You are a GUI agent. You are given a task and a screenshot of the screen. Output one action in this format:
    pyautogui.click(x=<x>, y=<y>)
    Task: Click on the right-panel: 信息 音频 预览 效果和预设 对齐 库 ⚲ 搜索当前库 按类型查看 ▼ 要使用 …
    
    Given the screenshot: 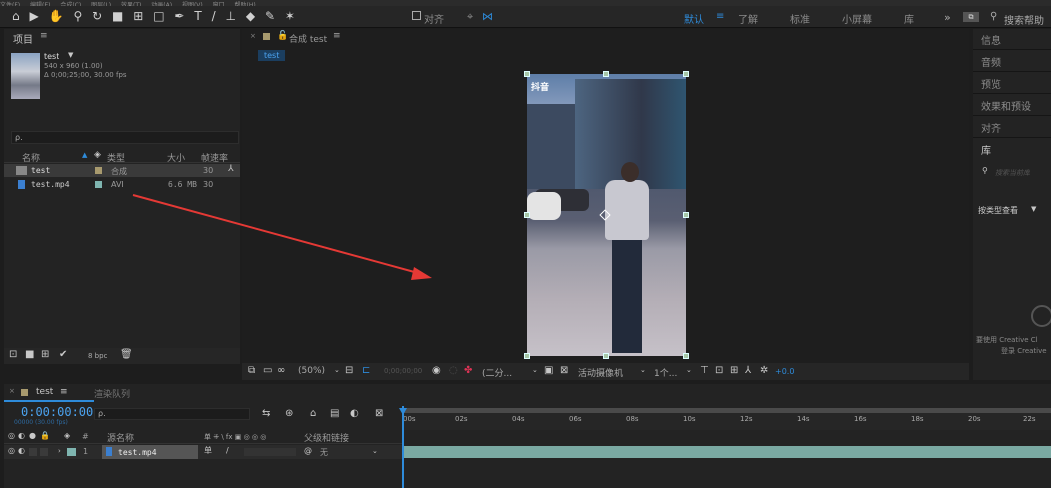 What is the action you would take?
    pyautogui.click(x=1012, y=204)
    